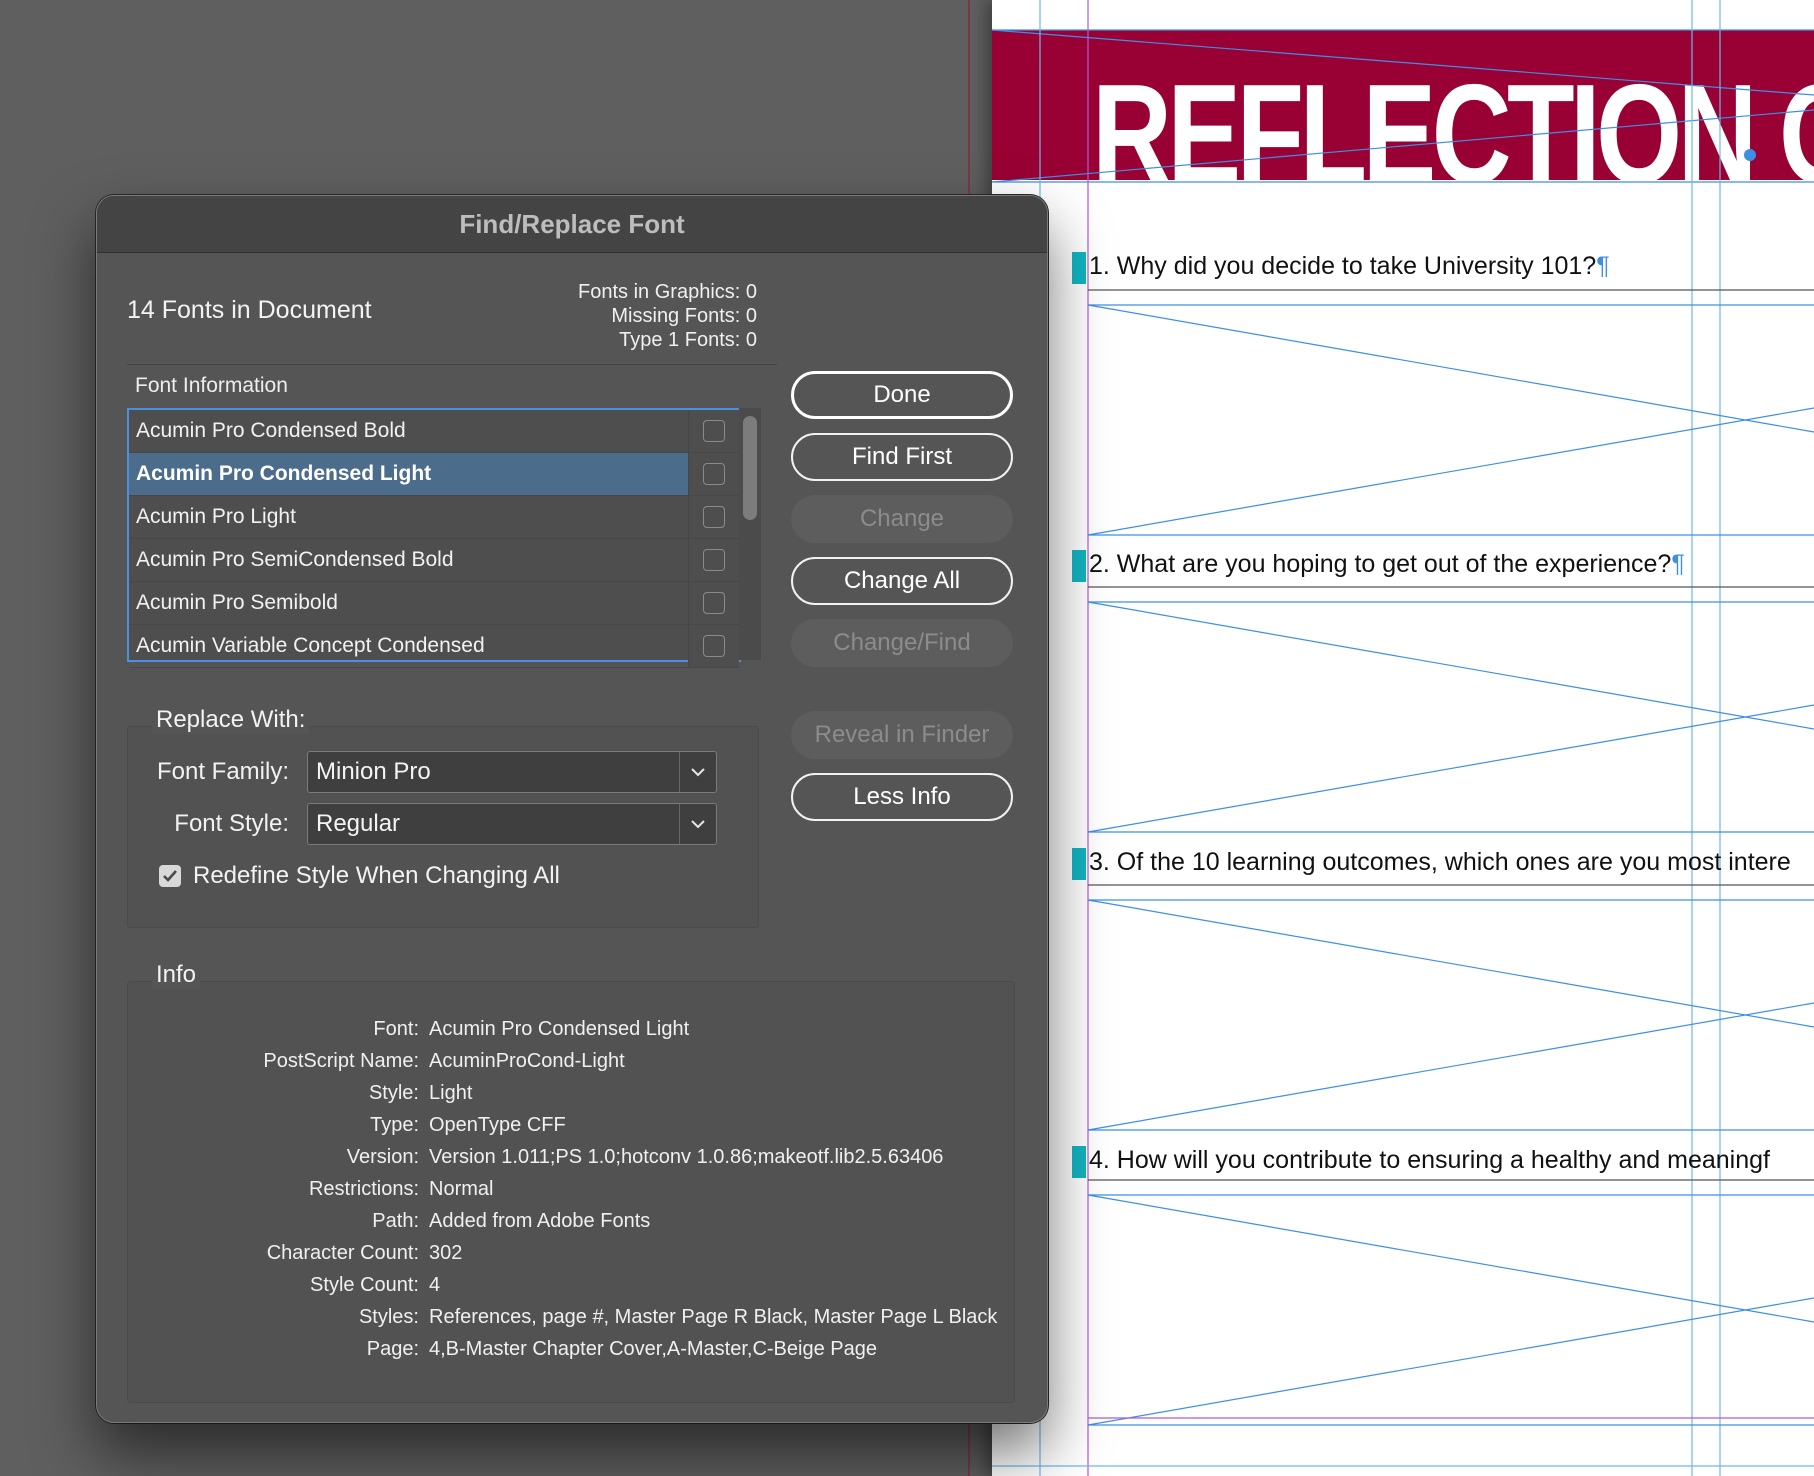  What do you see at coordinates (211, 385) in the screenshot?
I see `font-information-label: Font Information` at bounding box center [211, 385].